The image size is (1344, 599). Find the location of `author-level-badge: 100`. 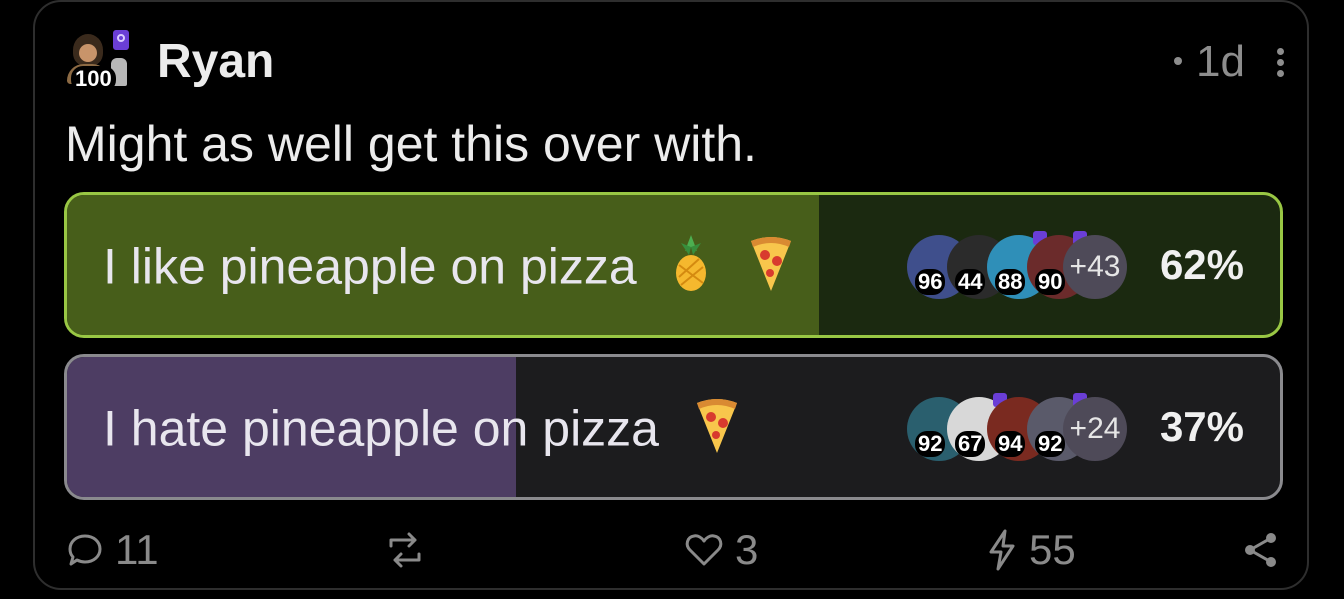

author-level-badge: 100 is located at coordinates (93, 79).